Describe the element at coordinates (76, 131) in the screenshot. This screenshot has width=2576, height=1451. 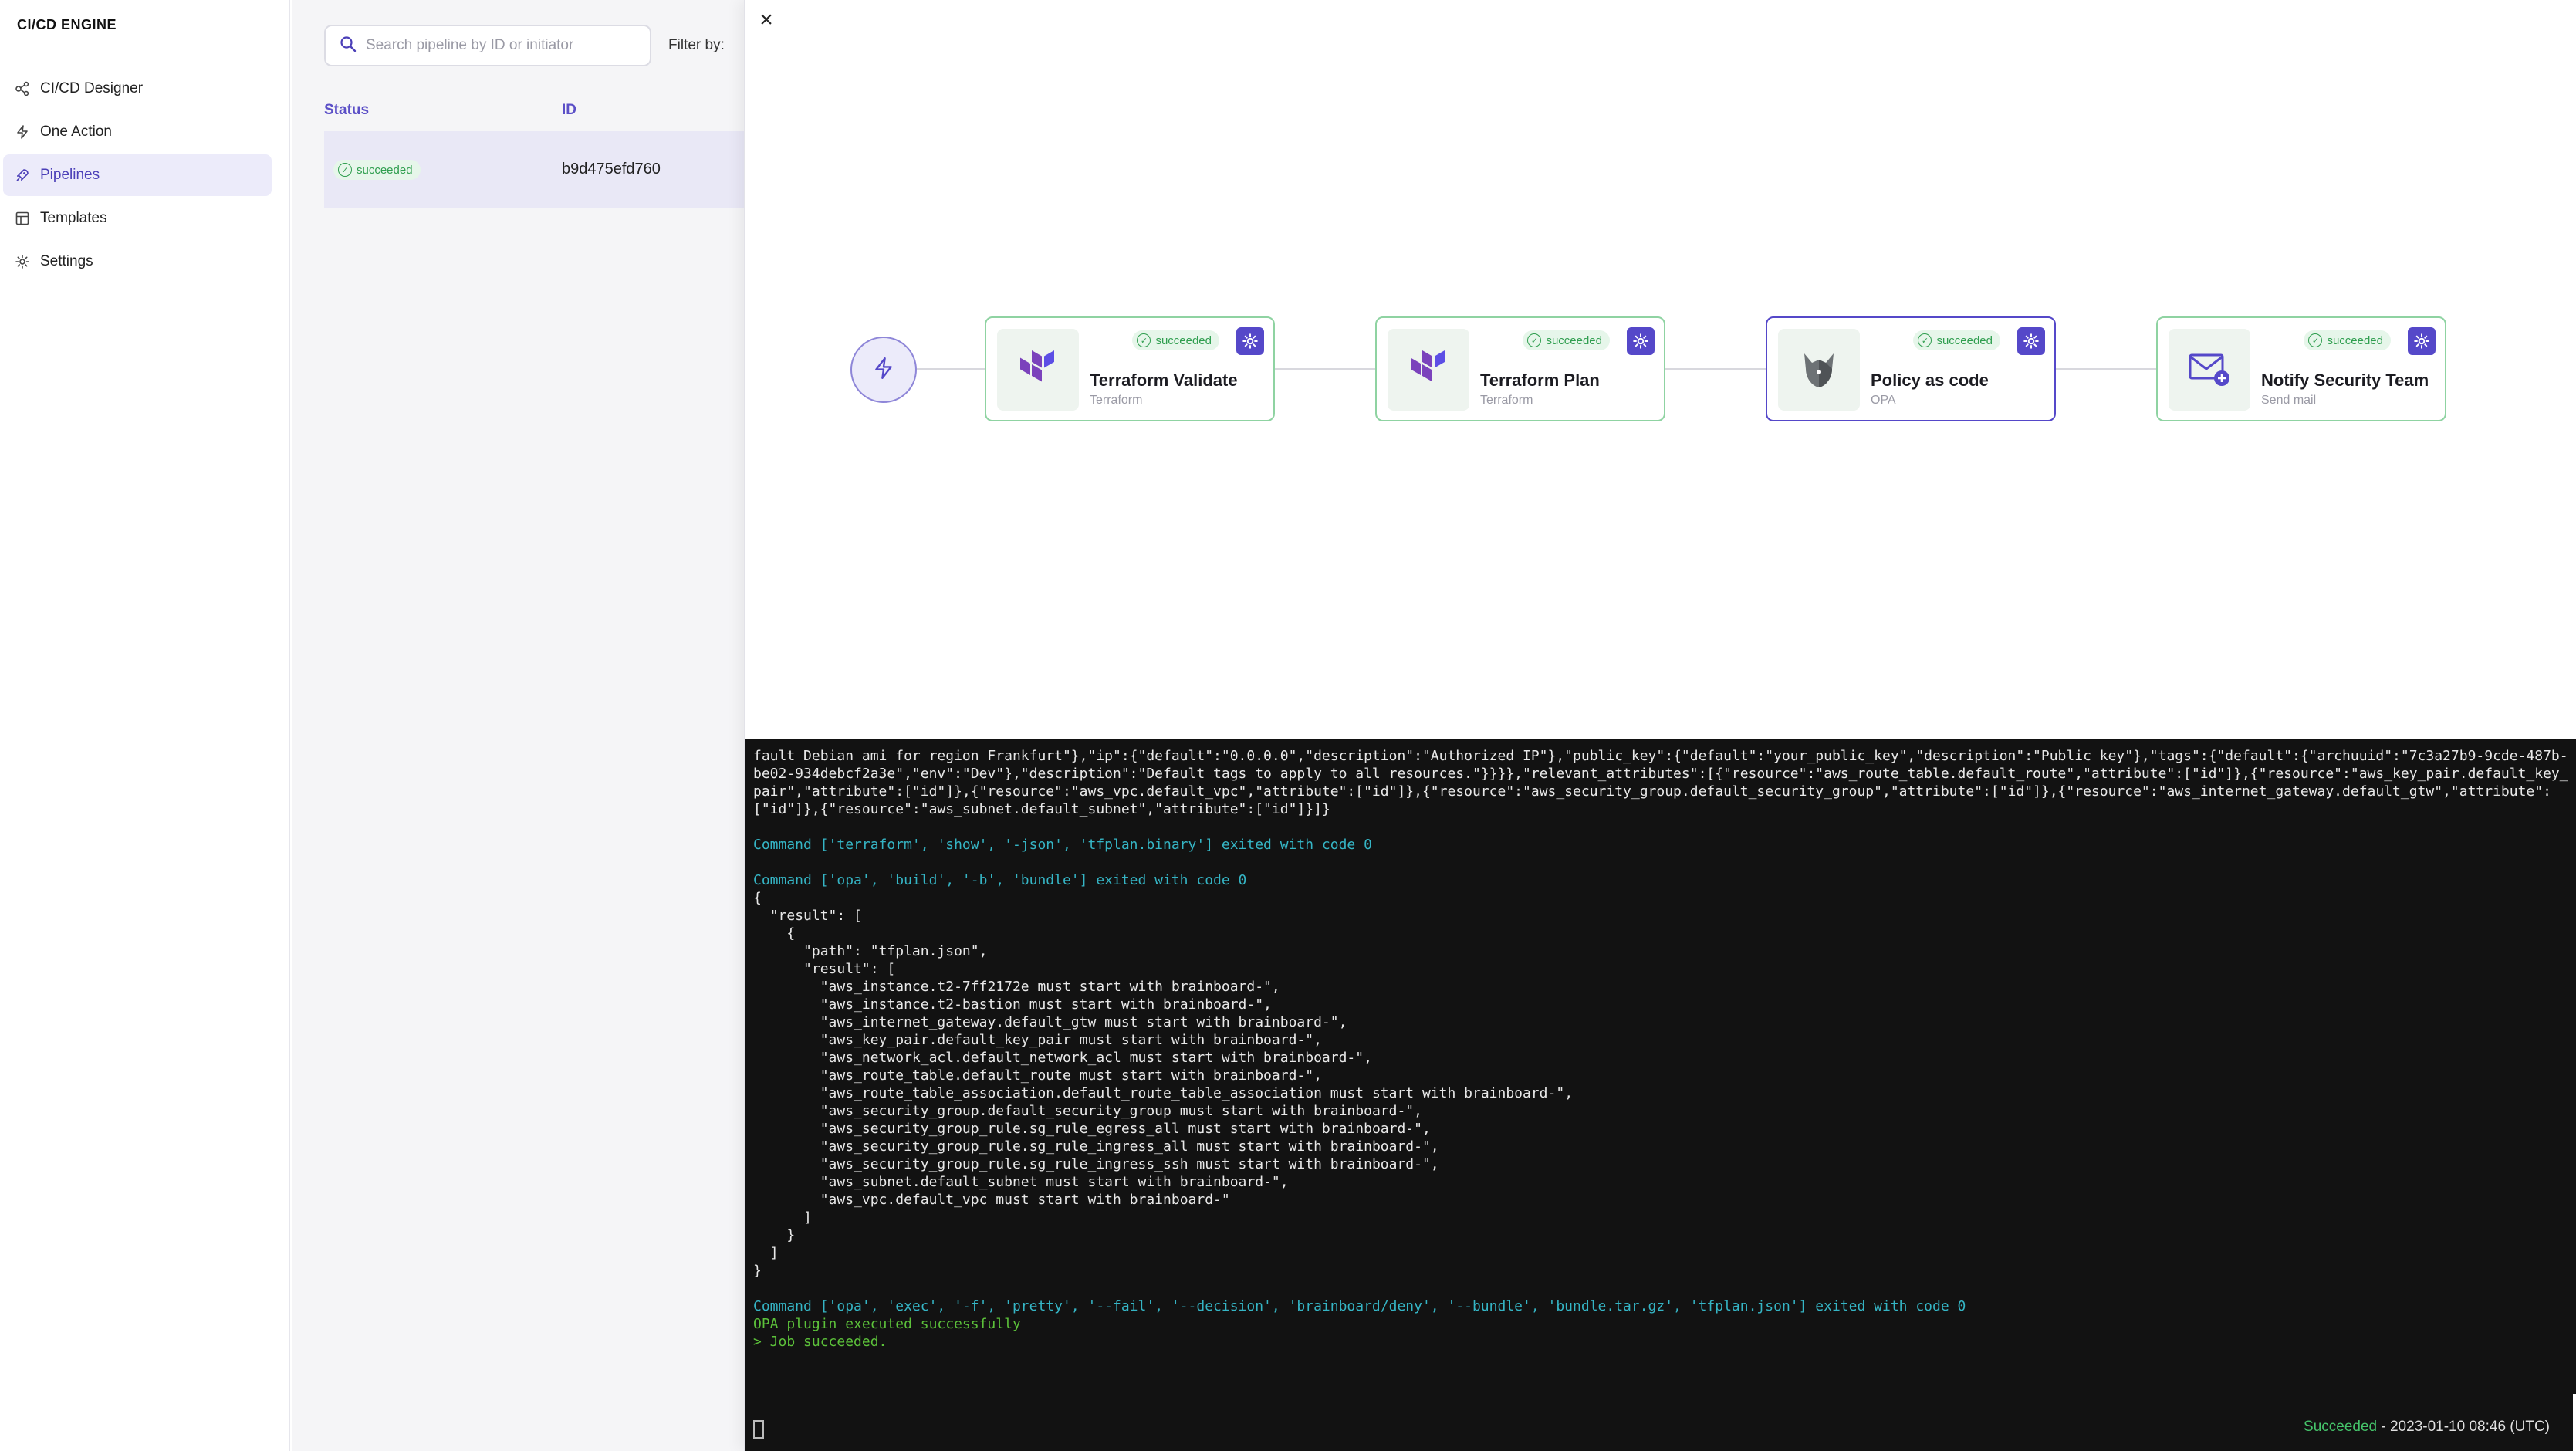
I see `sidebar-item-label: One Action` at that location.